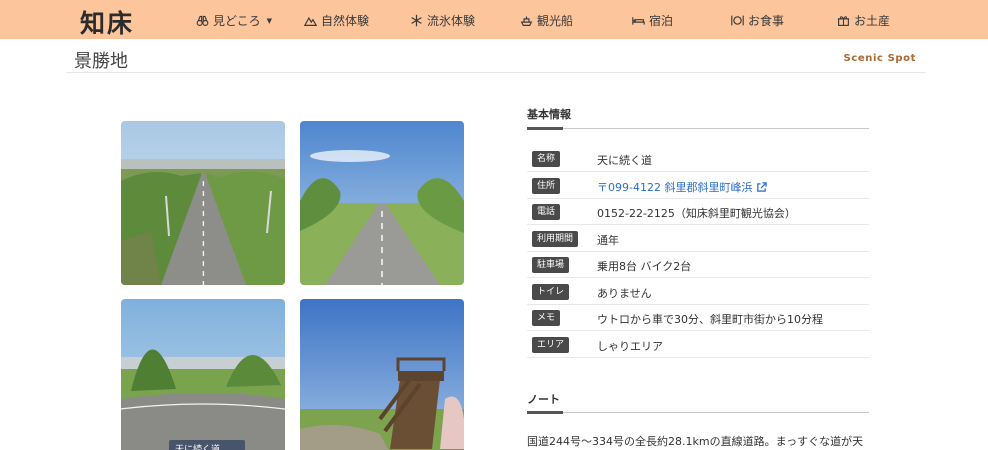  What do you see at coordinates (202, 20) in the screenshot?
I see `binoculars-icon` at bounding box center [202, 20].